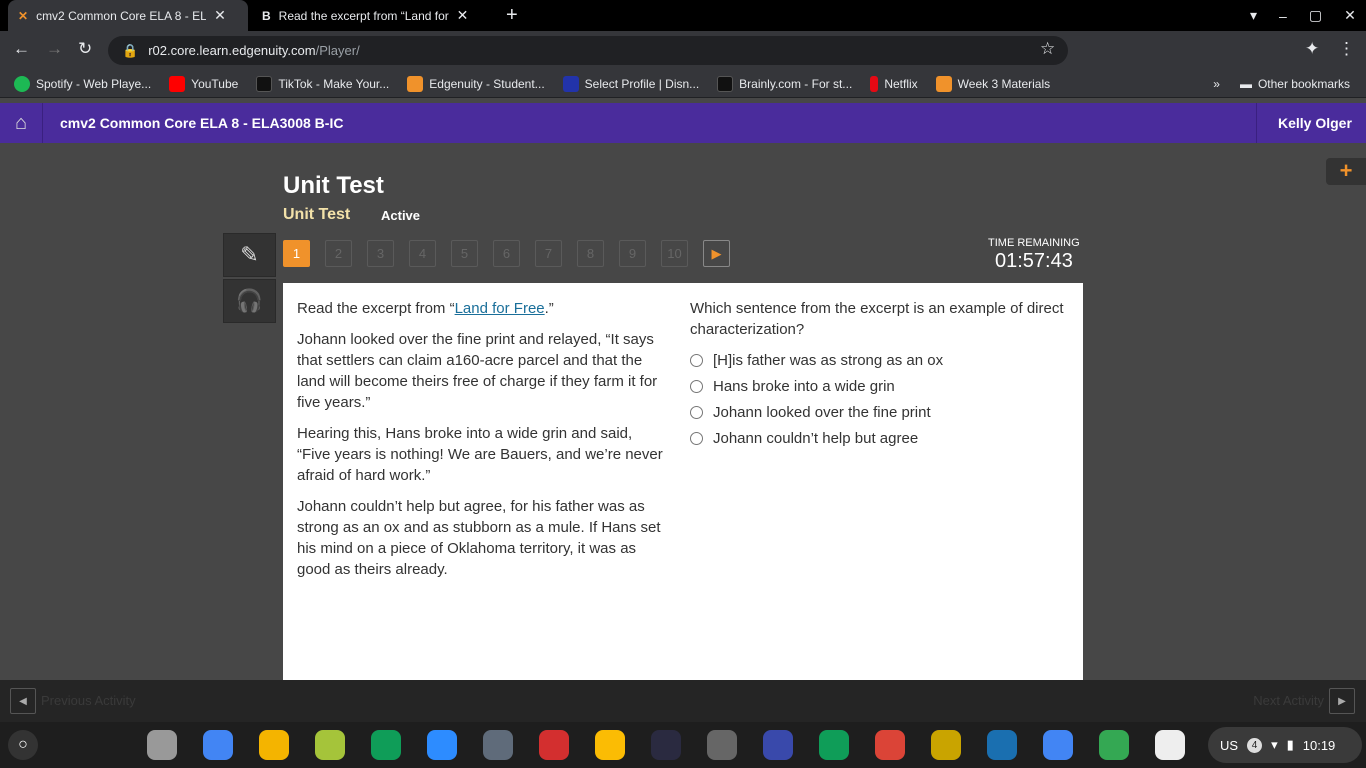  What do you see at coordinates (722, 745) in the screenshot?
I see `camera-icon` at bounding box center [722, 745].